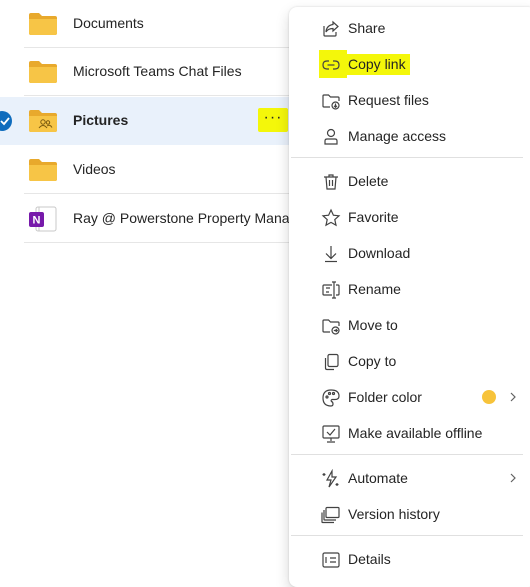 This screenshot has height=587, width=530. What do you see at coordinates (373, 217) in the screenshot?
I see `menu-item-label: Favorite` at bounding box center [373, 217].